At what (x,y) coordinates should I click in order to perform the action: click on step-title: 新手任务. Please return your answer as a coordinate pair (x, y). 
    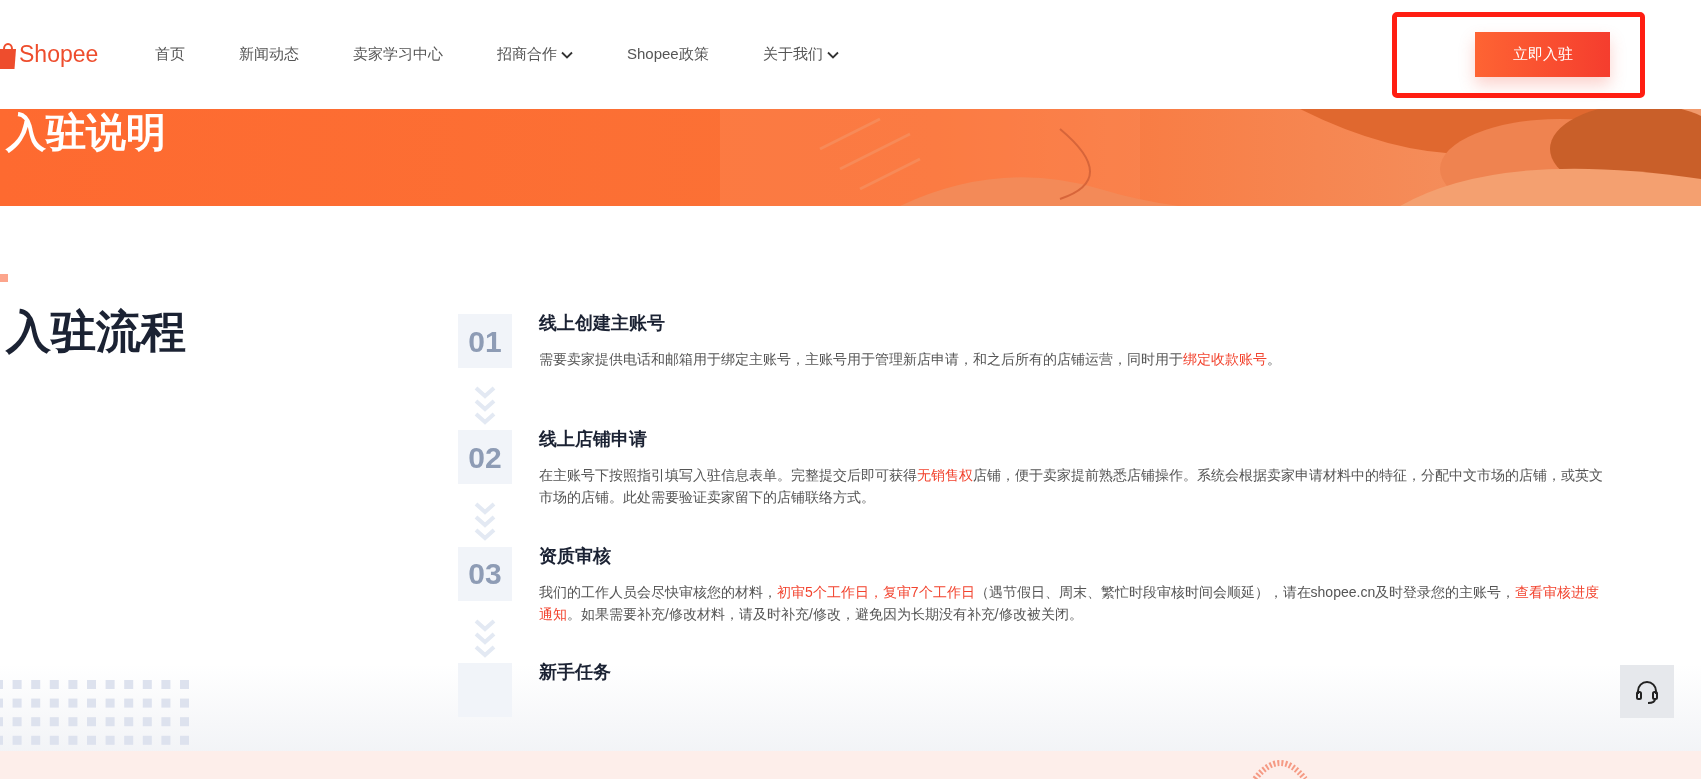
    Looking at the image, I should click on (575, 672).